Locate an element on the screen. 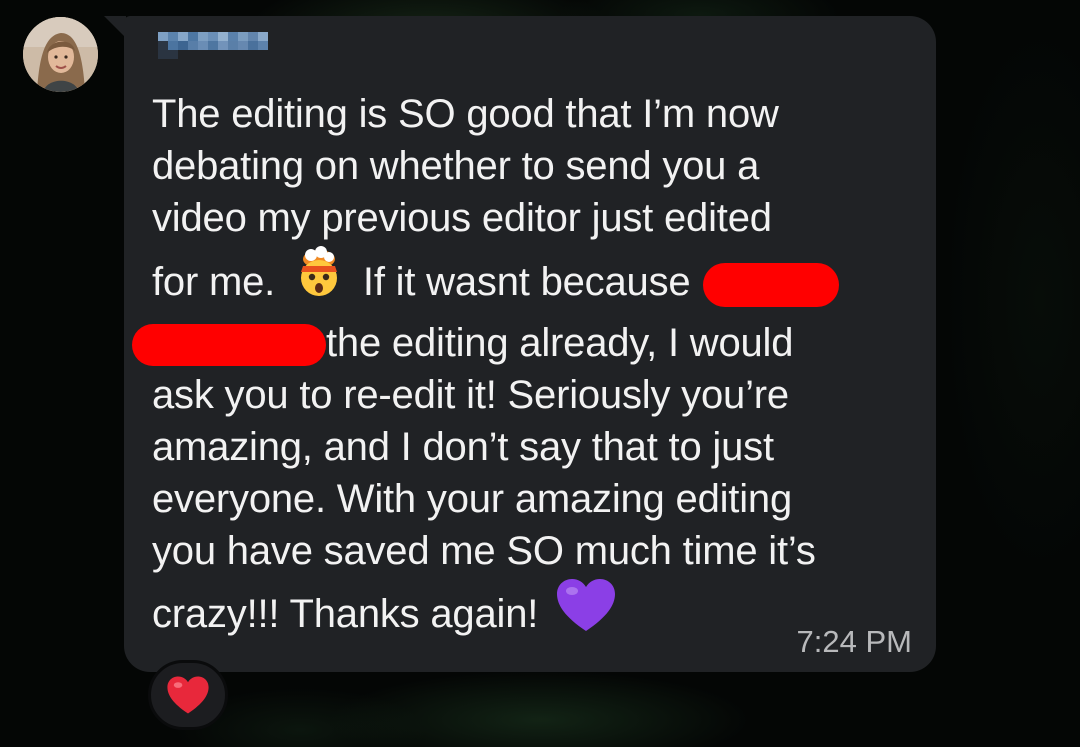 Image resolution: width=1080 pixels, height=747 pixels. message-line: ask you to re-edit it! Seriously you’re is located at coordinates (470, 395).